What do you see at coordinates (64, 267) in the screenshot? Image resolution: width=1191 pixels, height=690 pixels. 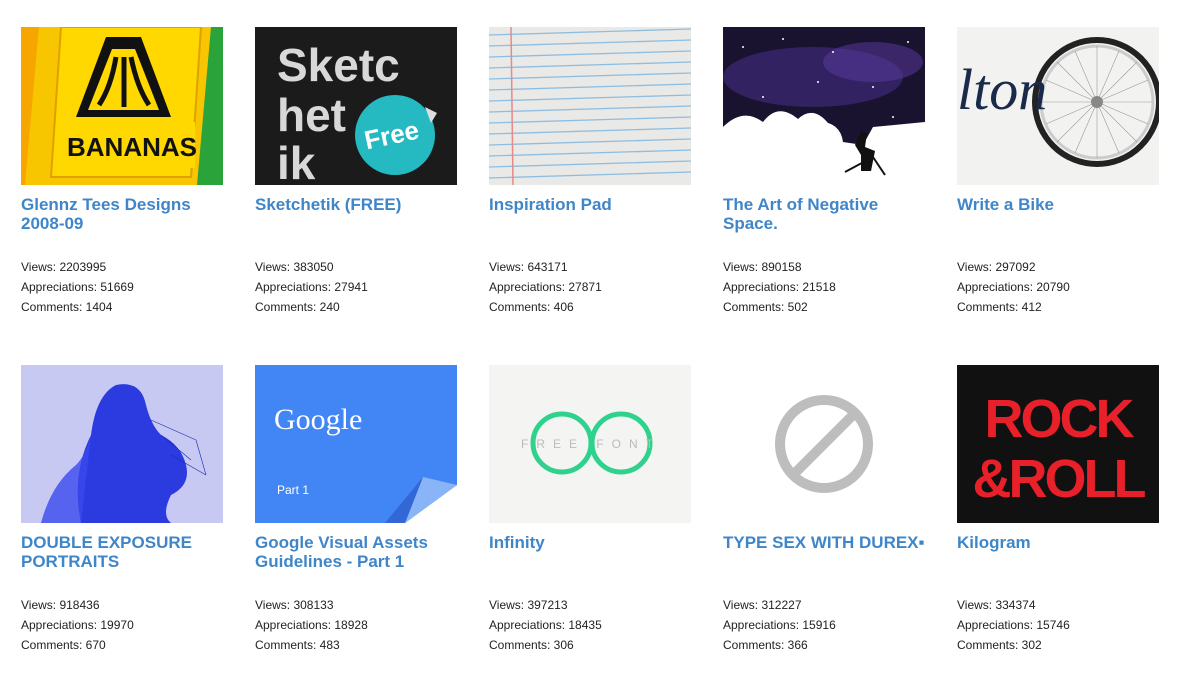 I see `views-count: Views: 2203995` at bounding box center [64, 267].